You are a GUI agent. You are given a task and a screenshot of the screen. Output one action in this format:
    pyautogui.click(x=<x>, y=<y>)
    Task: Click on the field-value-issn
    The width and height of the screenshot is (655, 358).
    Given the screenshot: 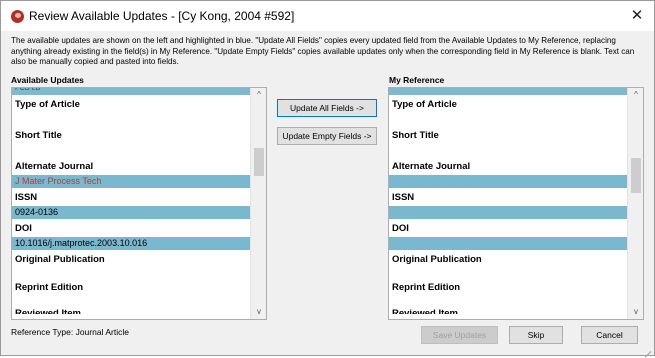 What is the action you would take?
    pyautogui.click(x=508, y=212)
    